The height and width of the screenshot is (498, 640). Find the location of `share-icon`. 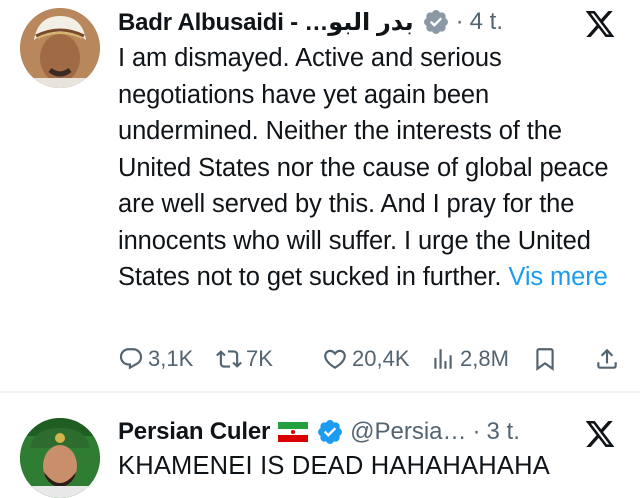

share-icon is located at coordinates (607, 358).